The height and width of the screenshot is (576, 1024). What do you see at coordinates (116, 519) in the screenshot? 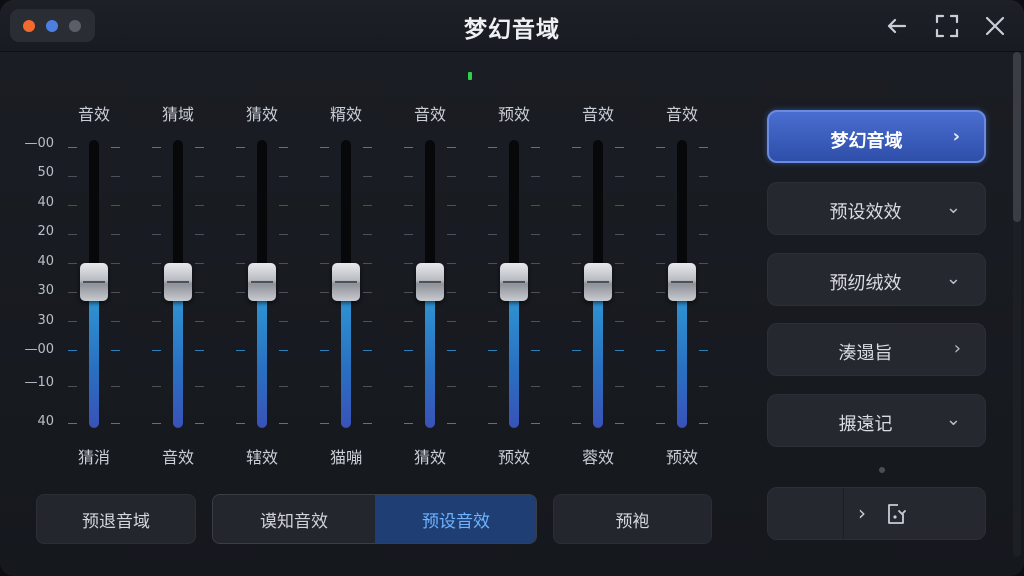
I see `preset-reset-button: 预退音域` at bounding box center [116, 519].